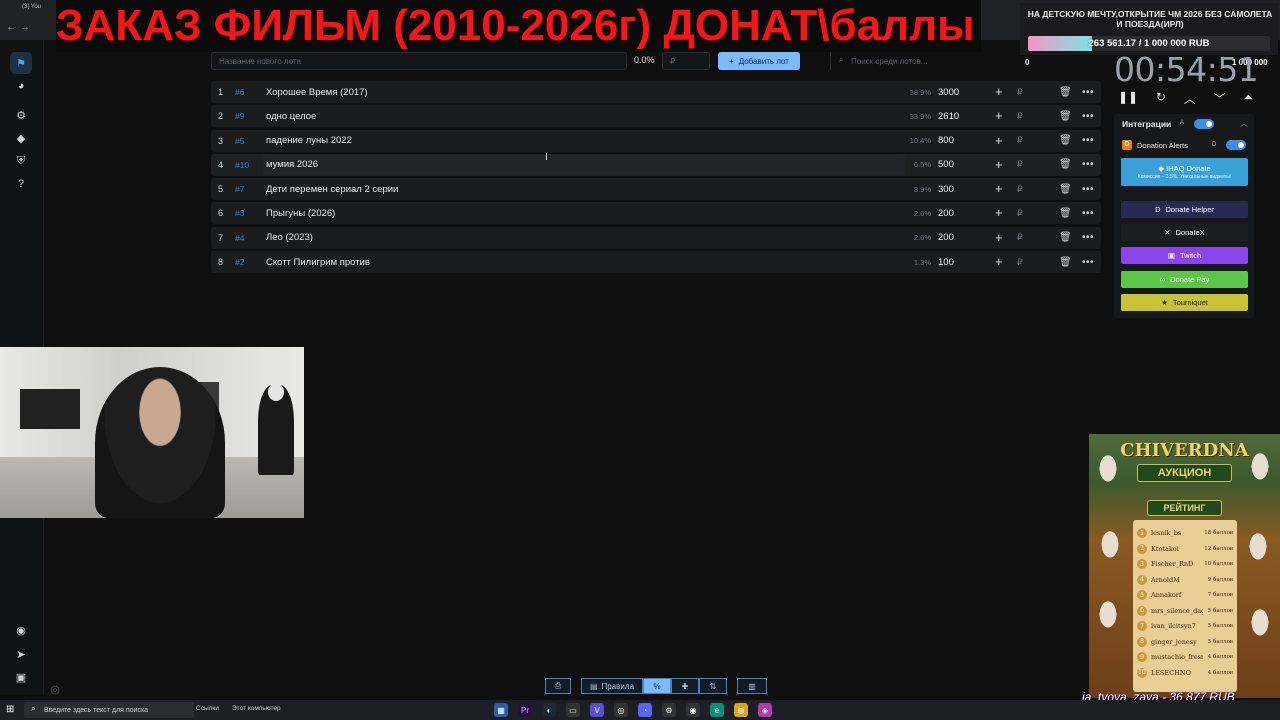 This screenshot has width=1280, height=720. What do you see at coordinates (713, 686) in the screenshot?
I see `sort-icon: ⇅` at bounding box center [713, 686].